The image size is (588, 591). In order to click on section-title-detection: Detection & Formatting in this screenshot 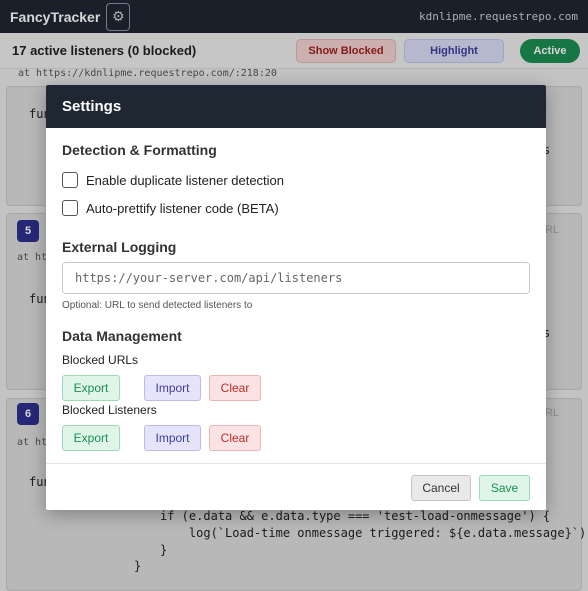, I will do `click(139, 150)`.